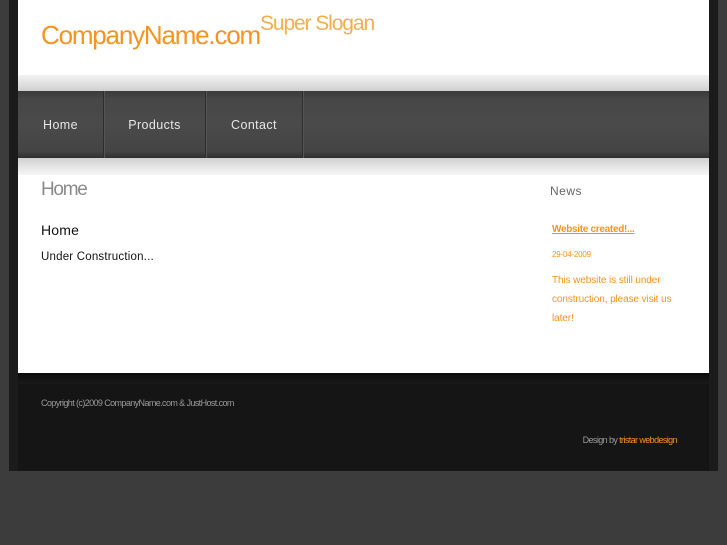 Image resolution: width=727 pixels, height=545 pixels. I want to click on news-date: 29-04-2009, so click(571, 254).